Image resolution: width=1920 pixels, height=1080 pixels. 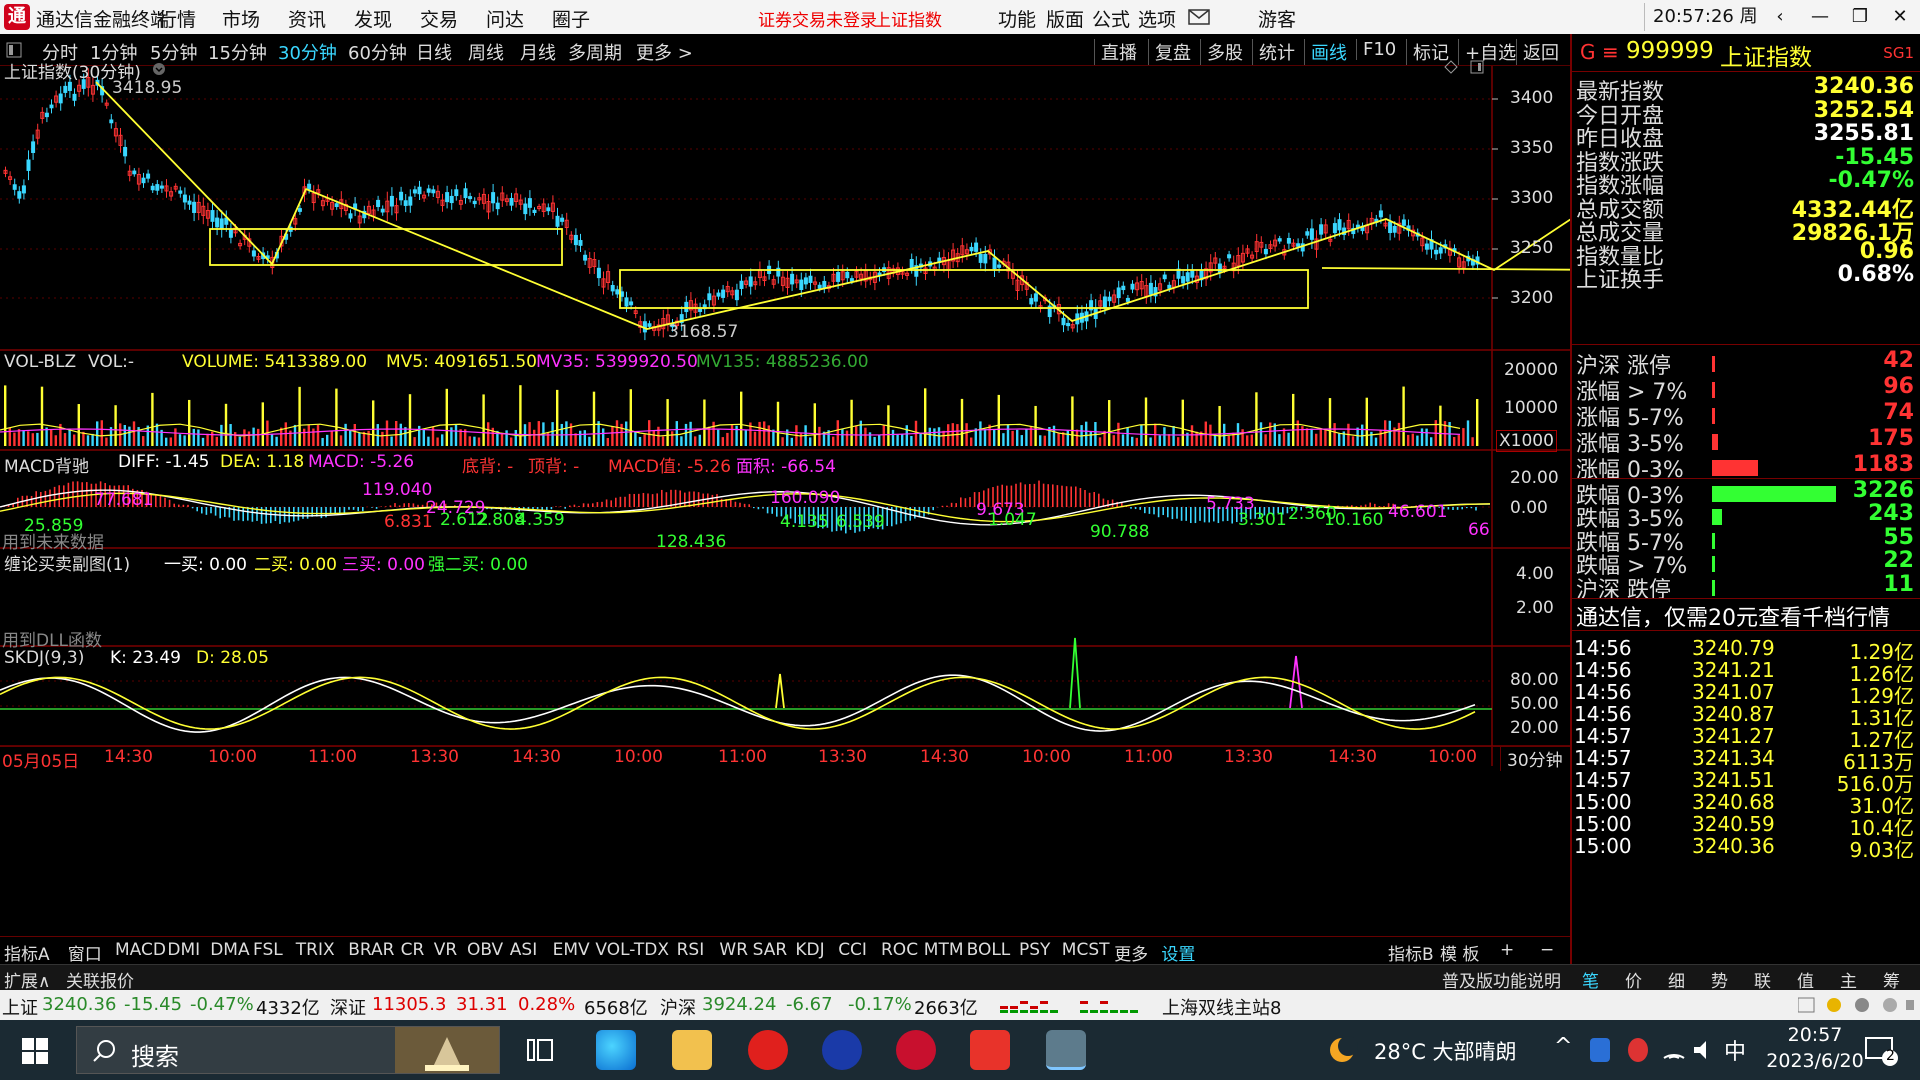 I want to click on ext-tab: 细, so click(x=1676, y=979).